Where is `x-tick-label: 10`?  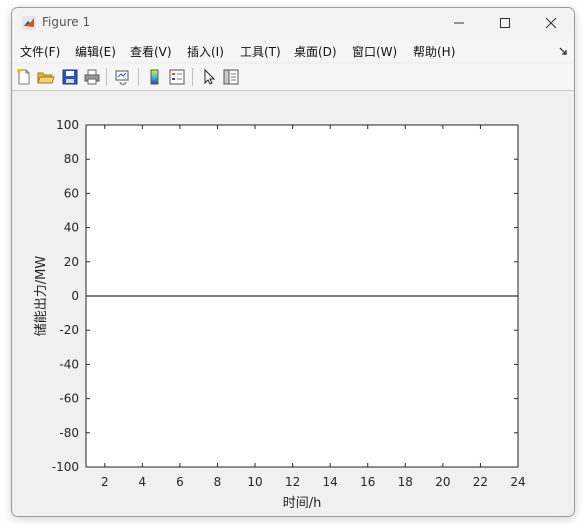 x-tick-label: 10 is located at coordinates (254, 482).